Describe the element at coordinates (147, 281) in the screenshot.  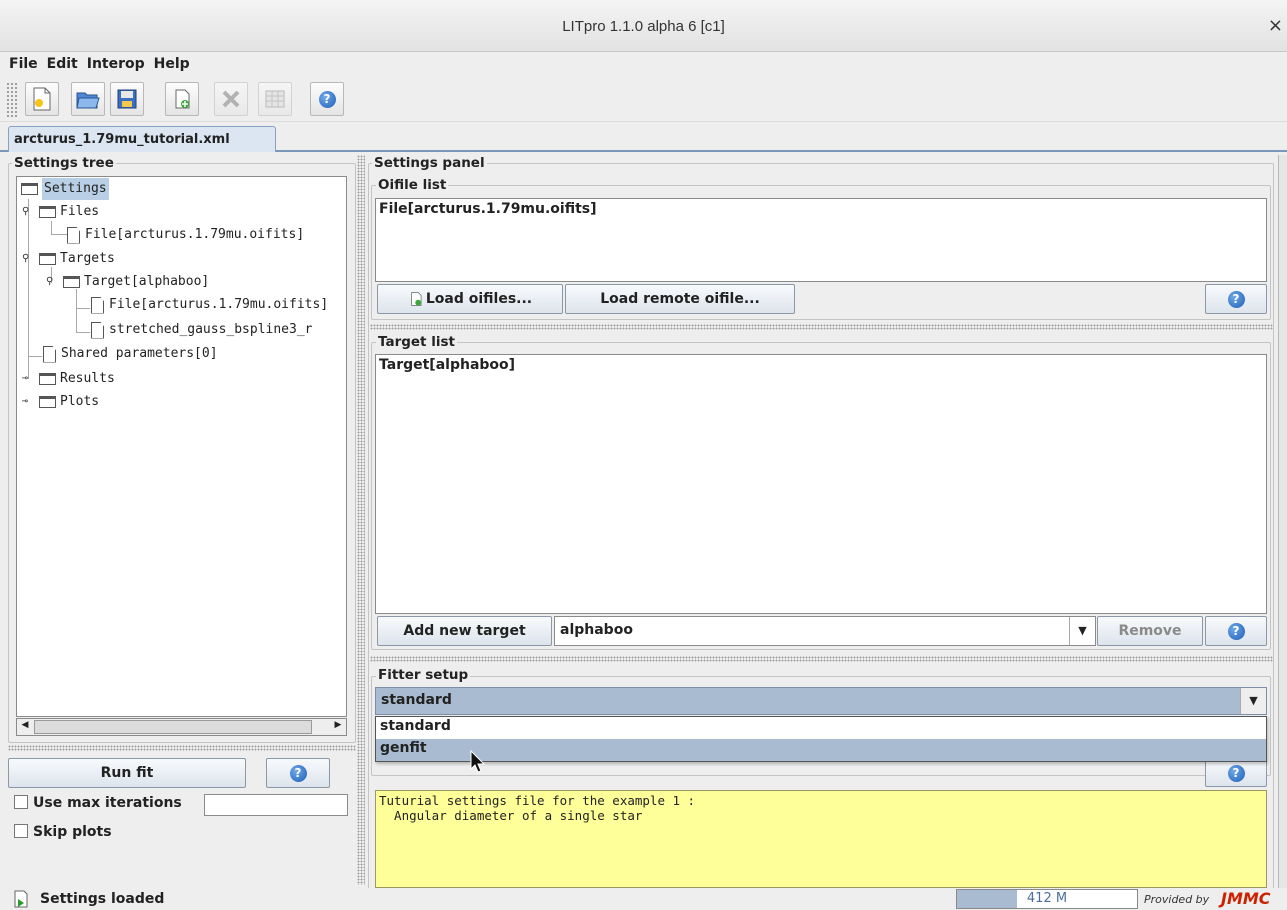
I see `tree-label-target: Target[alphaboo]` at that location.